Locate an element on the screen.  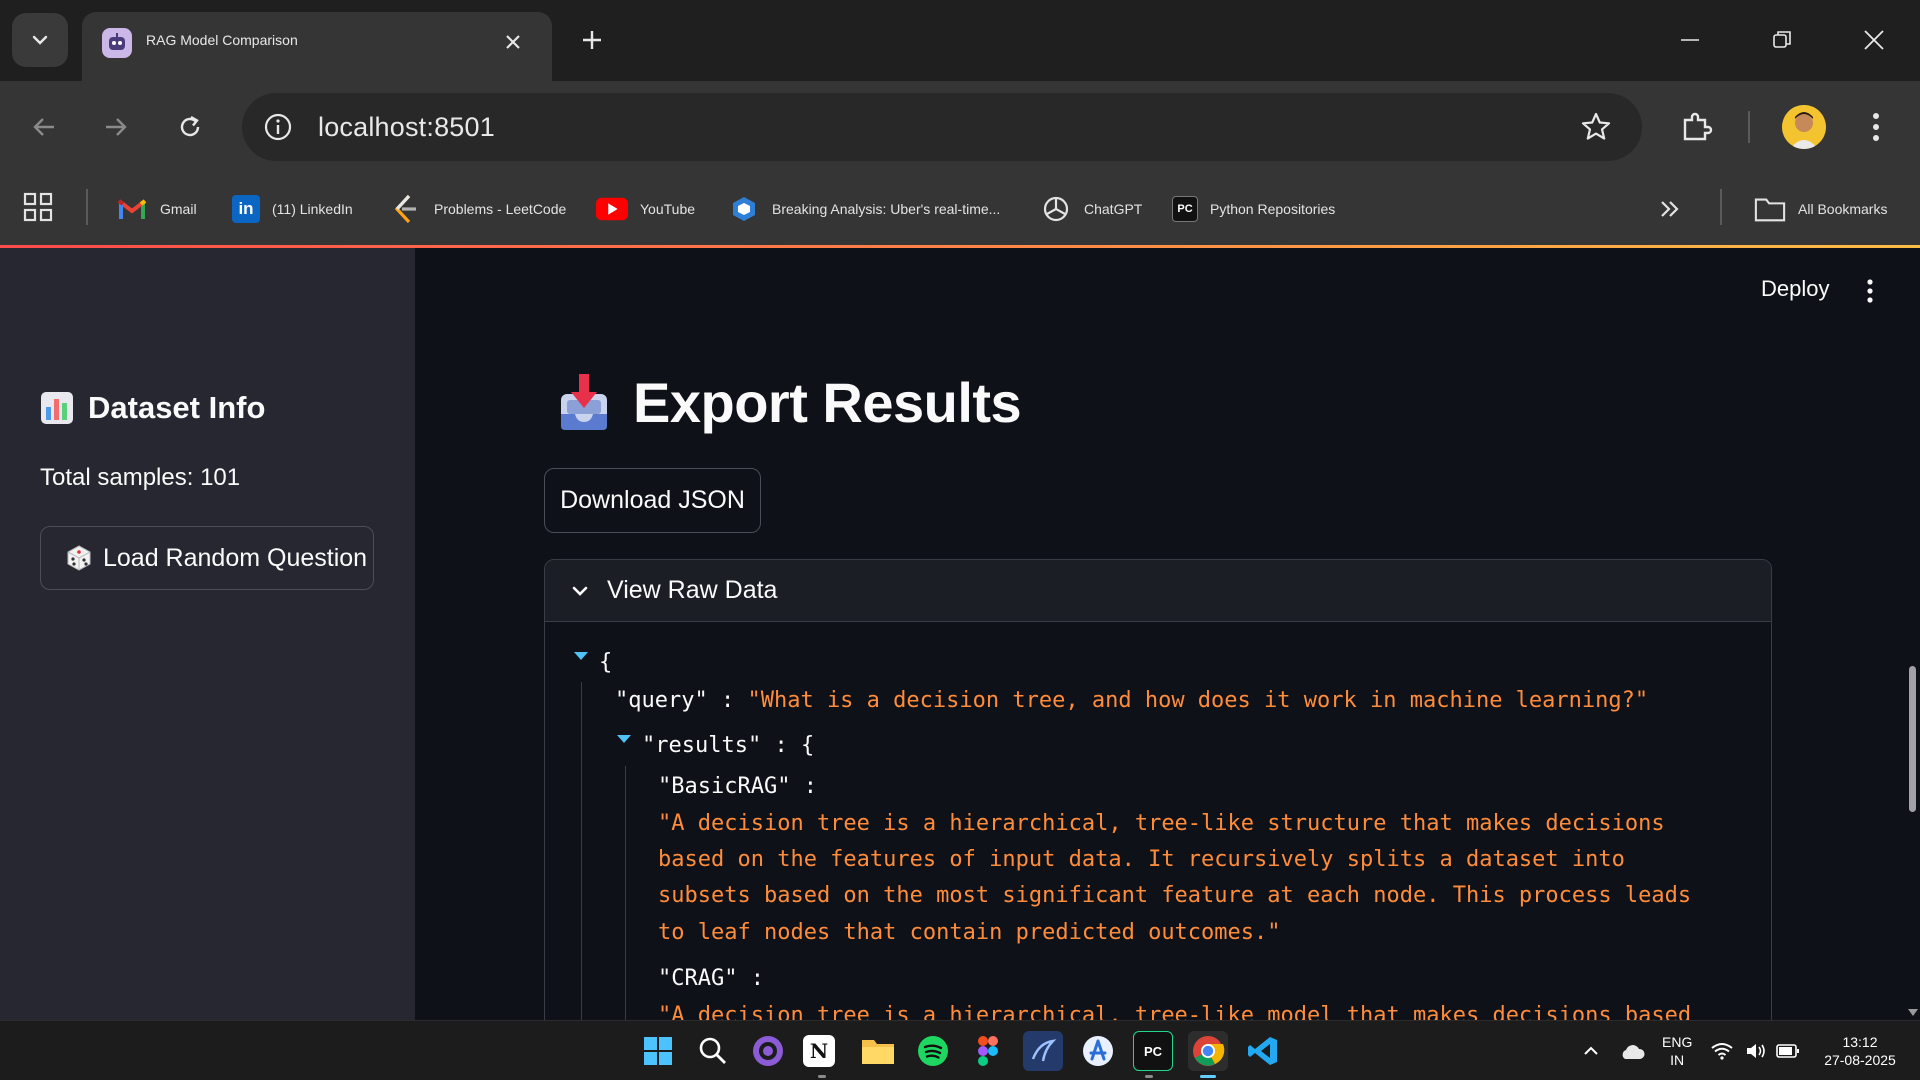
raw-data-expander-header: View Raw Data is located at coordinates (1158, 591).